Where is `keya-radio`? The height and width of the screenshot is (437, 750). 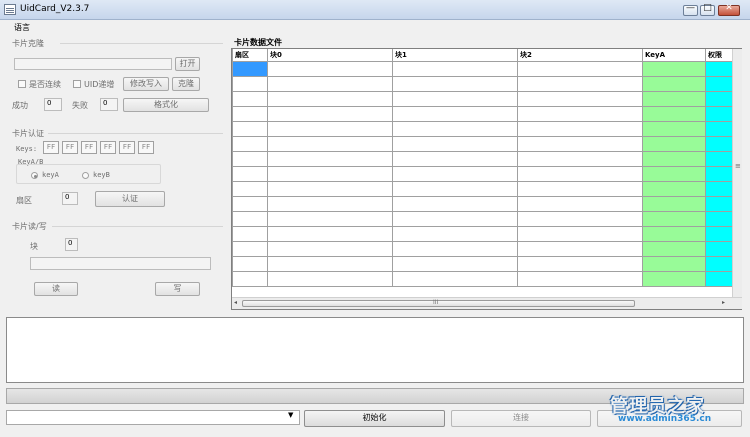 keya-radio is located at coordinates (34, 175).